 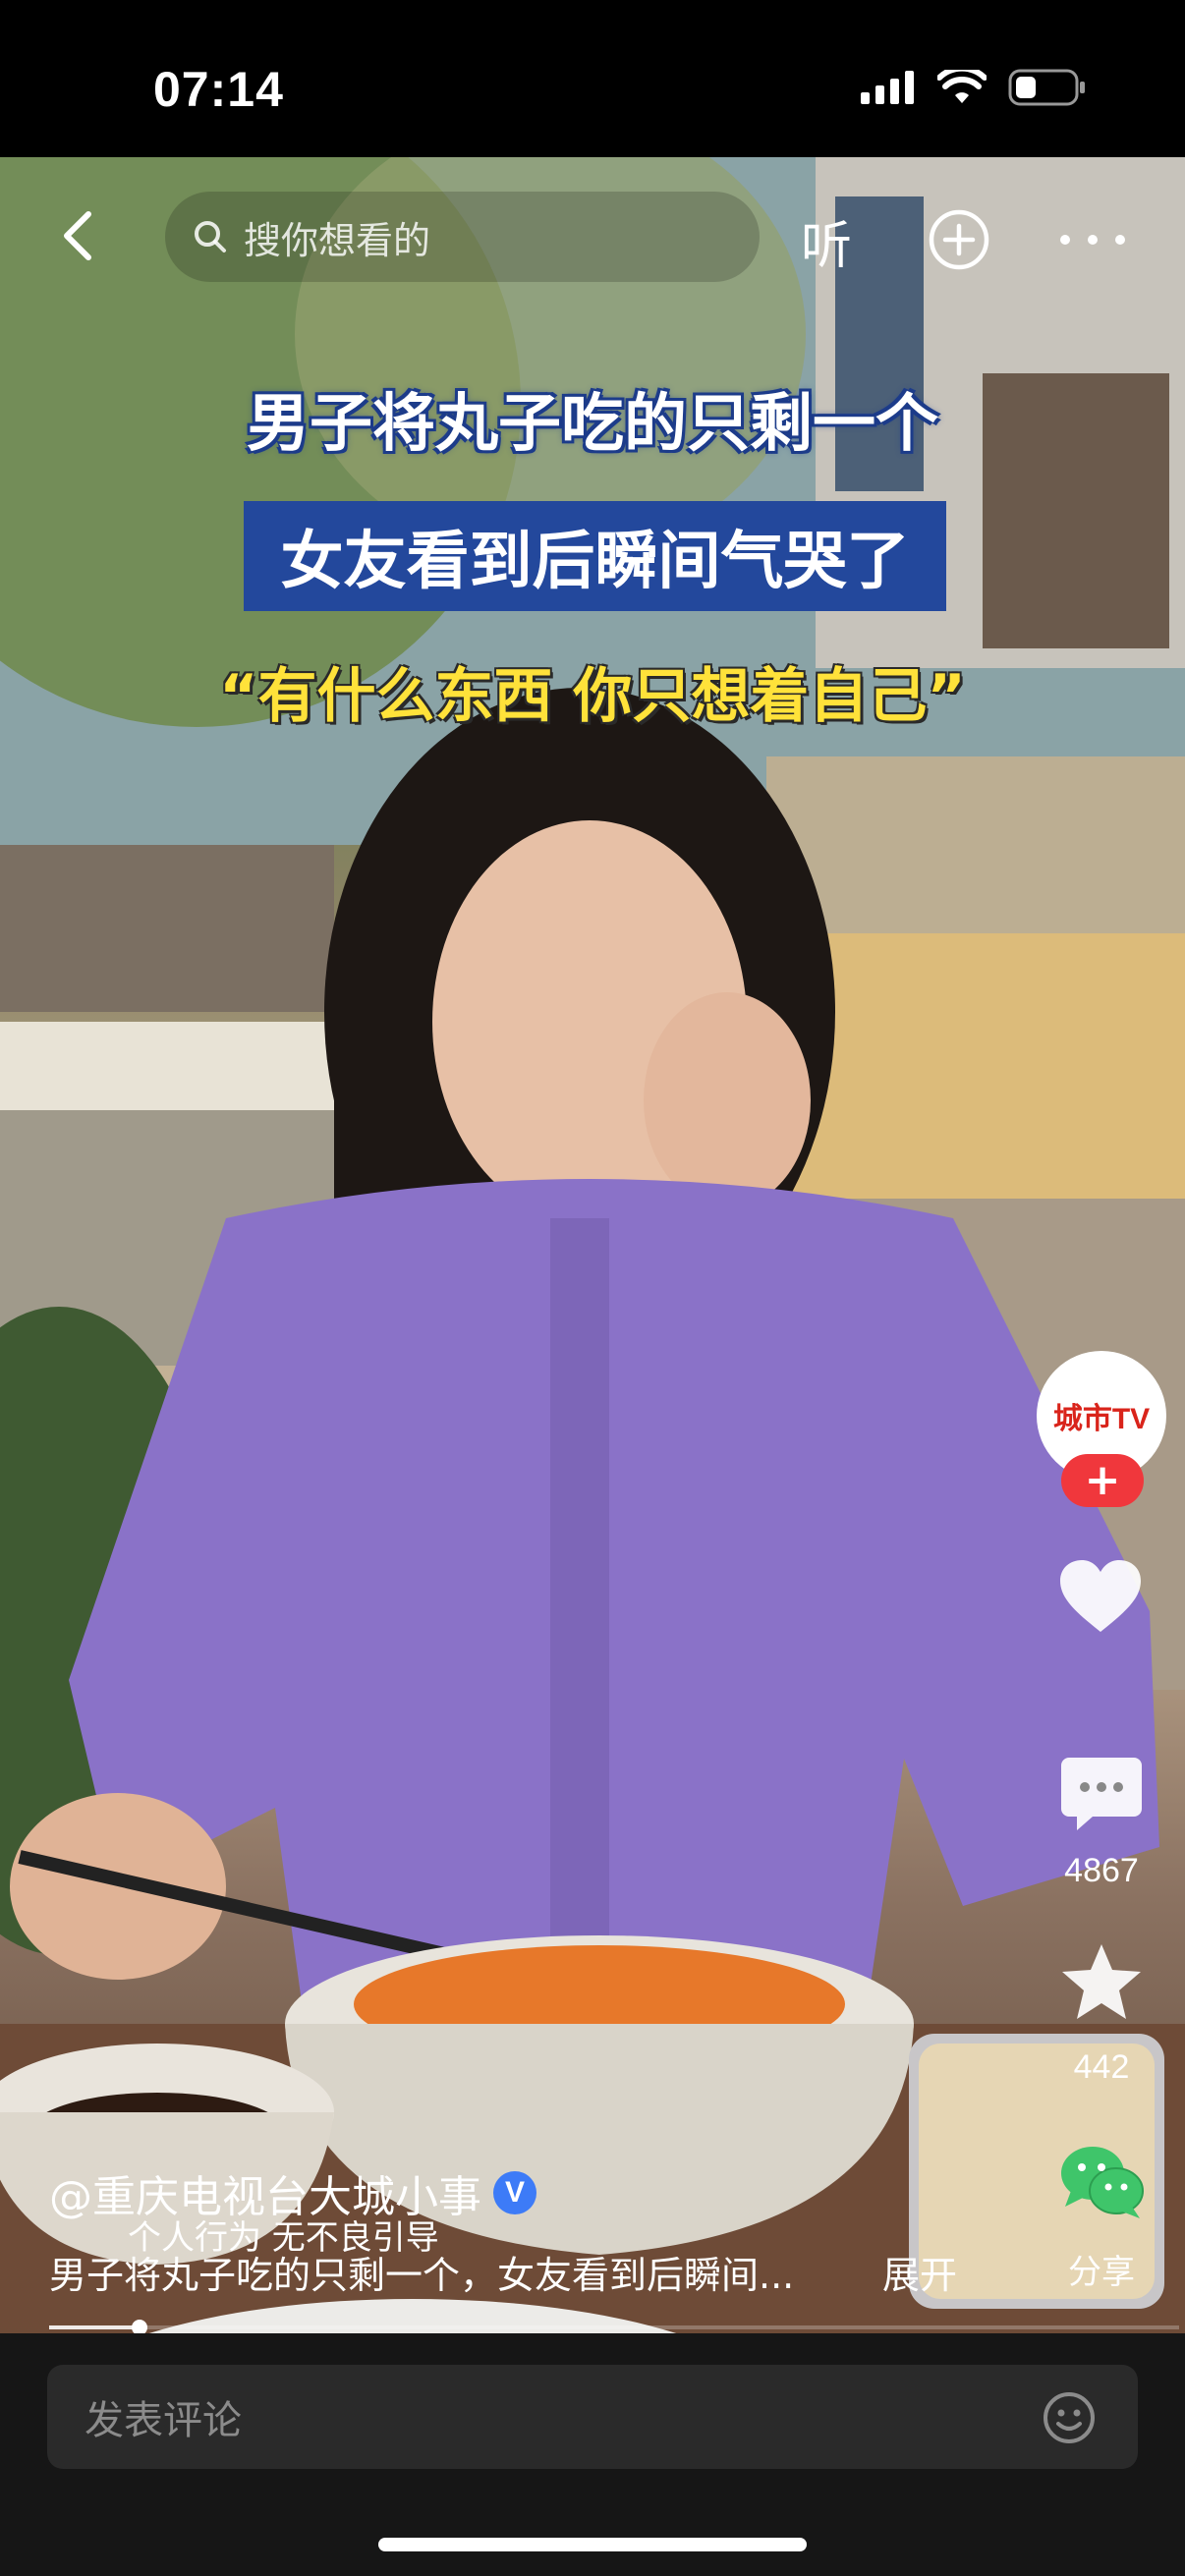 I want to click on add-circle-icon, so click(x=959, y=239).